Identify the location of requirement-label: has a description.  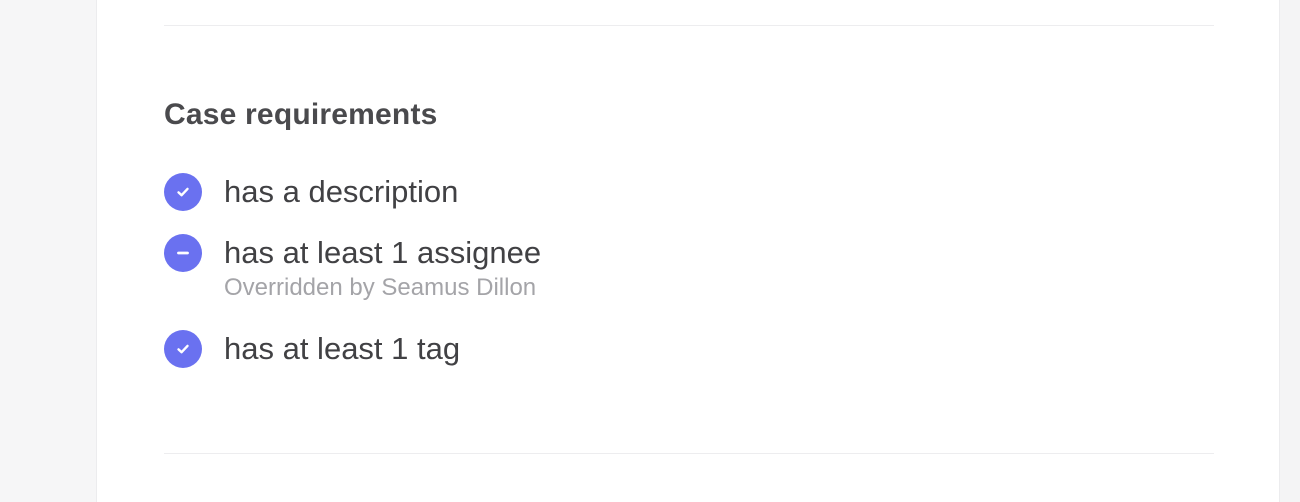
(341, 191).